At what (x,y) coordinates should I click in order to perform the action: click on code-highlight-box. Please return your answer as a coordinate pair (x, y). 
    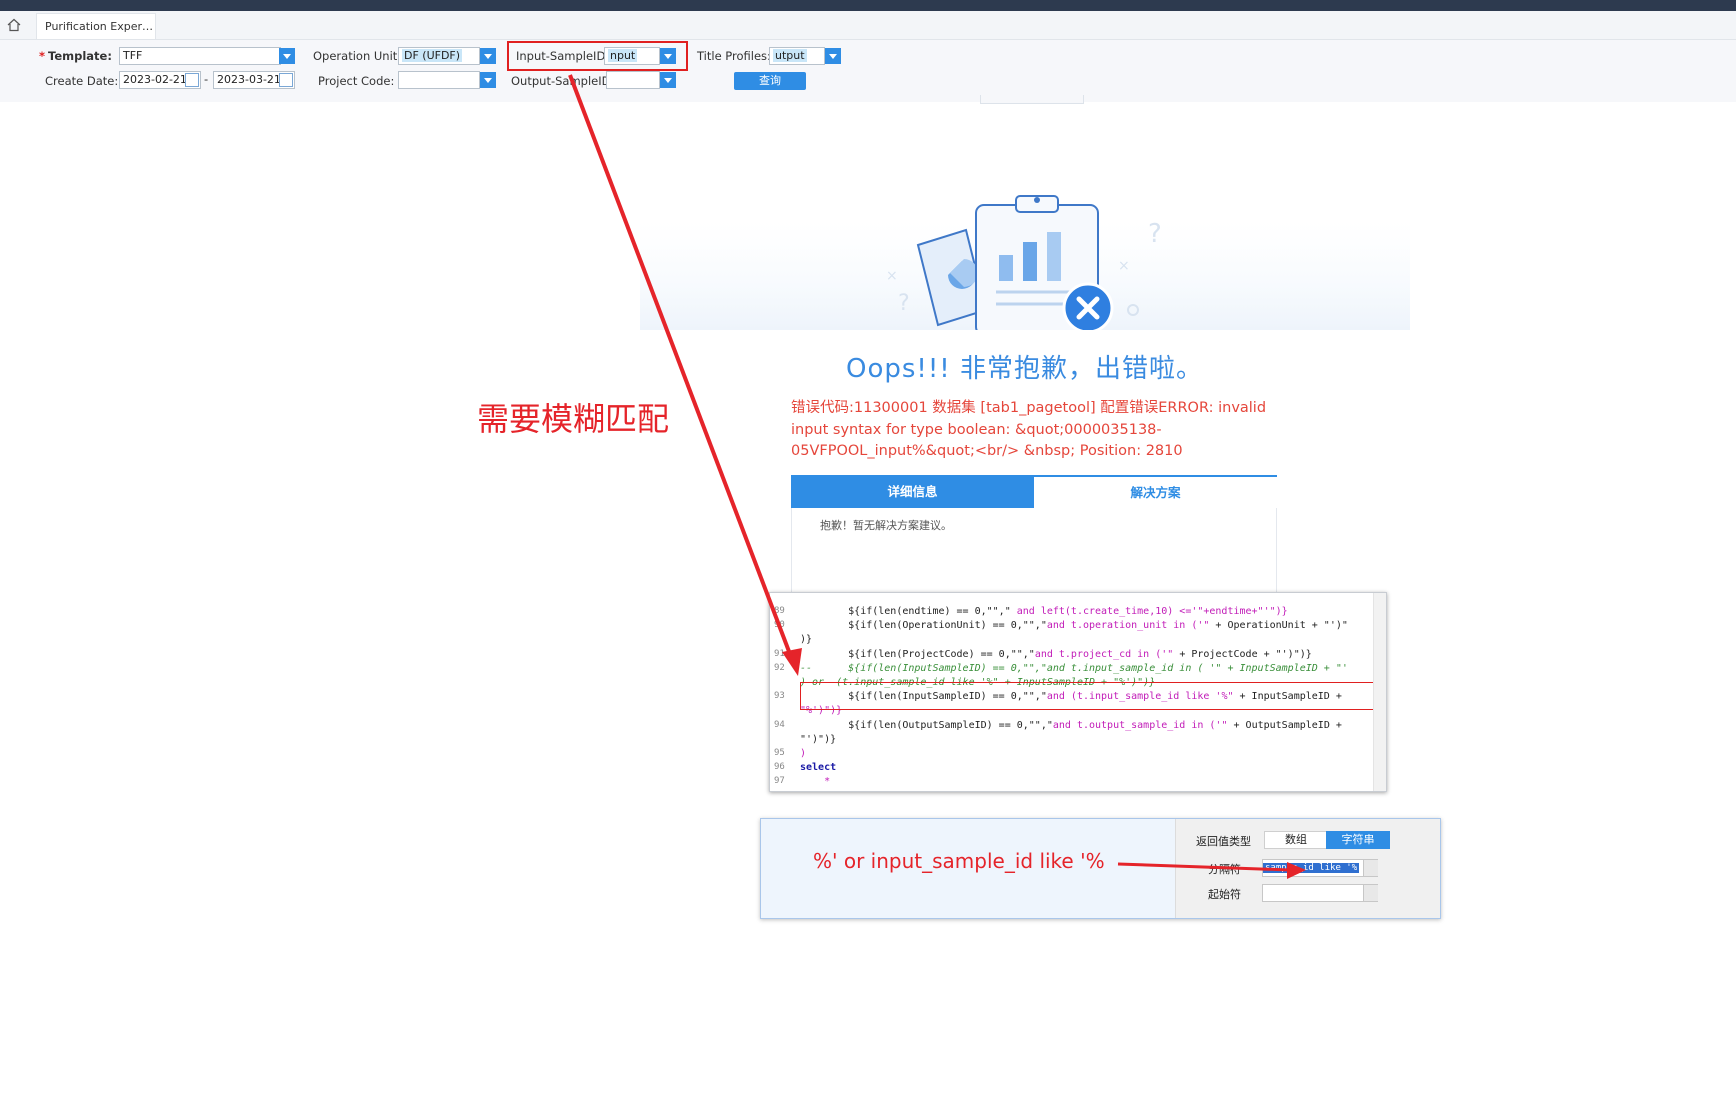
    Looking at the image, I should click on (1087, 696).